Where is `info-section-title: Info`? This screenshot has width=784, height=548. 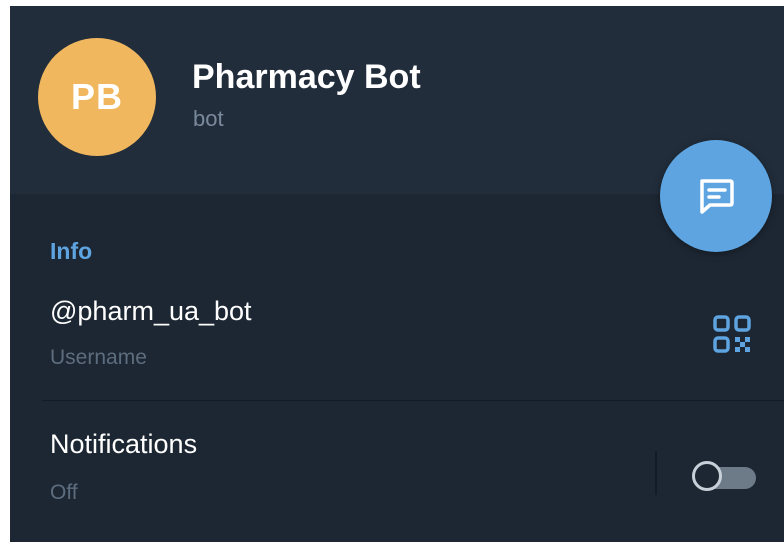 info-section-title: Info is located at coordinates (71, 251).